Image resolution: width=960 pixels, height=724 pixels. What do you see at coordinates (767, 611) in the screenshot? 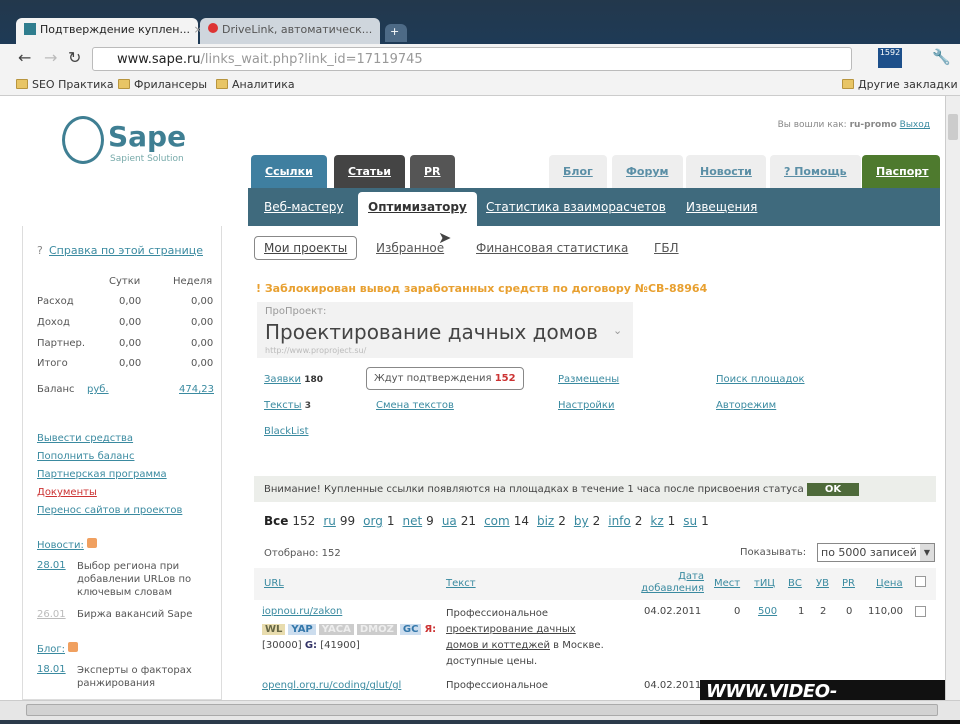
I see `row-tic: 500` at bounding box center [767, 611].